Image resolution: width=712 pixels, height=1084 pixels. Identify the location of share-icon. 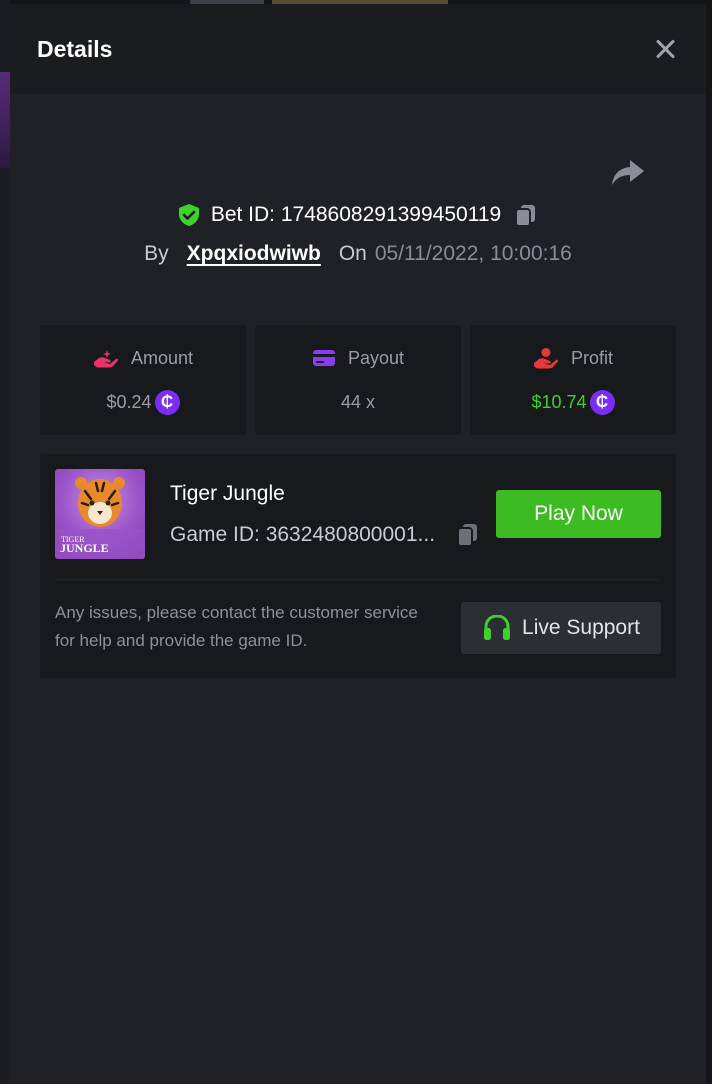
(628, 172).